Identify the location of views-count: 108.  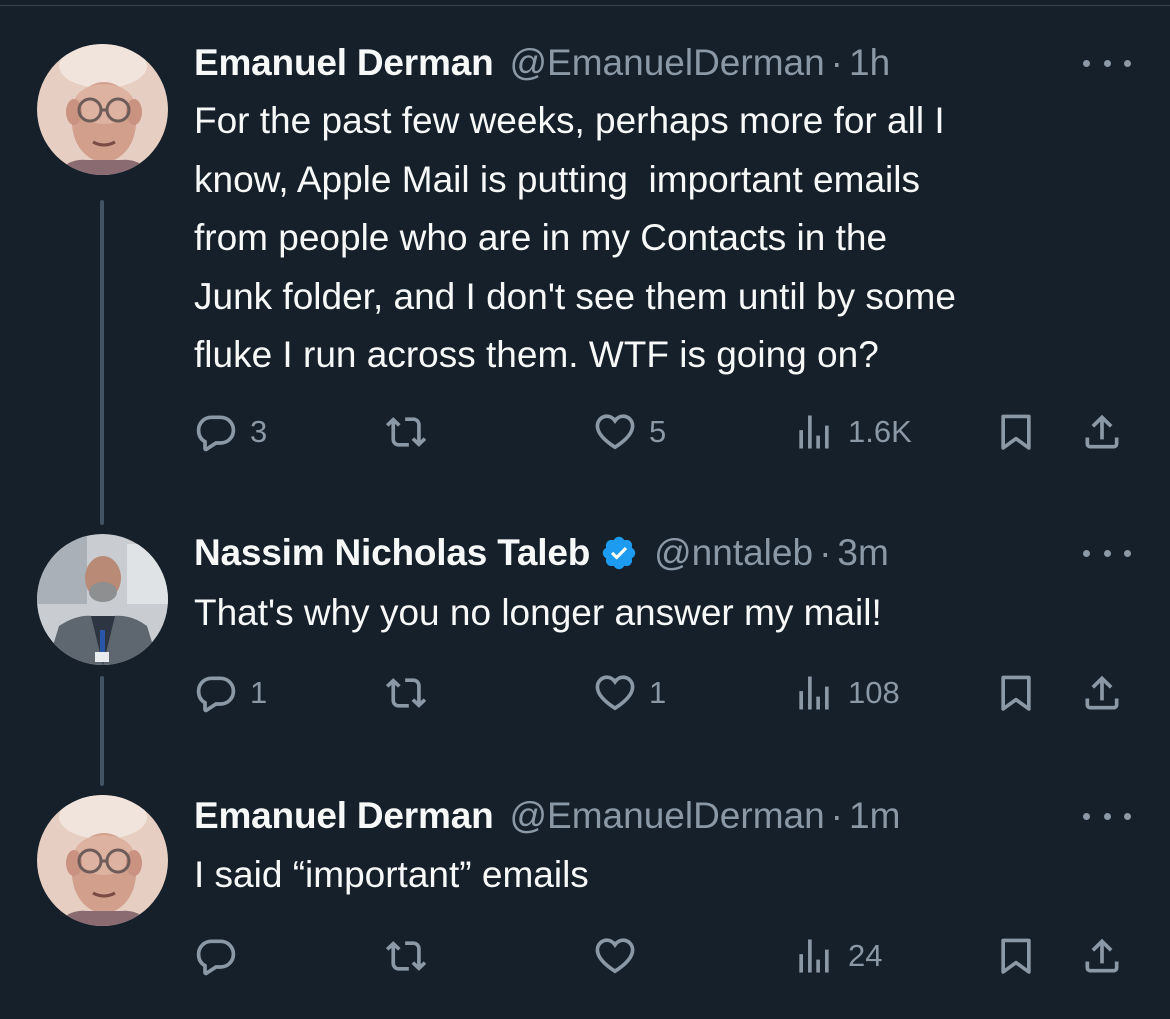
(874, 692).